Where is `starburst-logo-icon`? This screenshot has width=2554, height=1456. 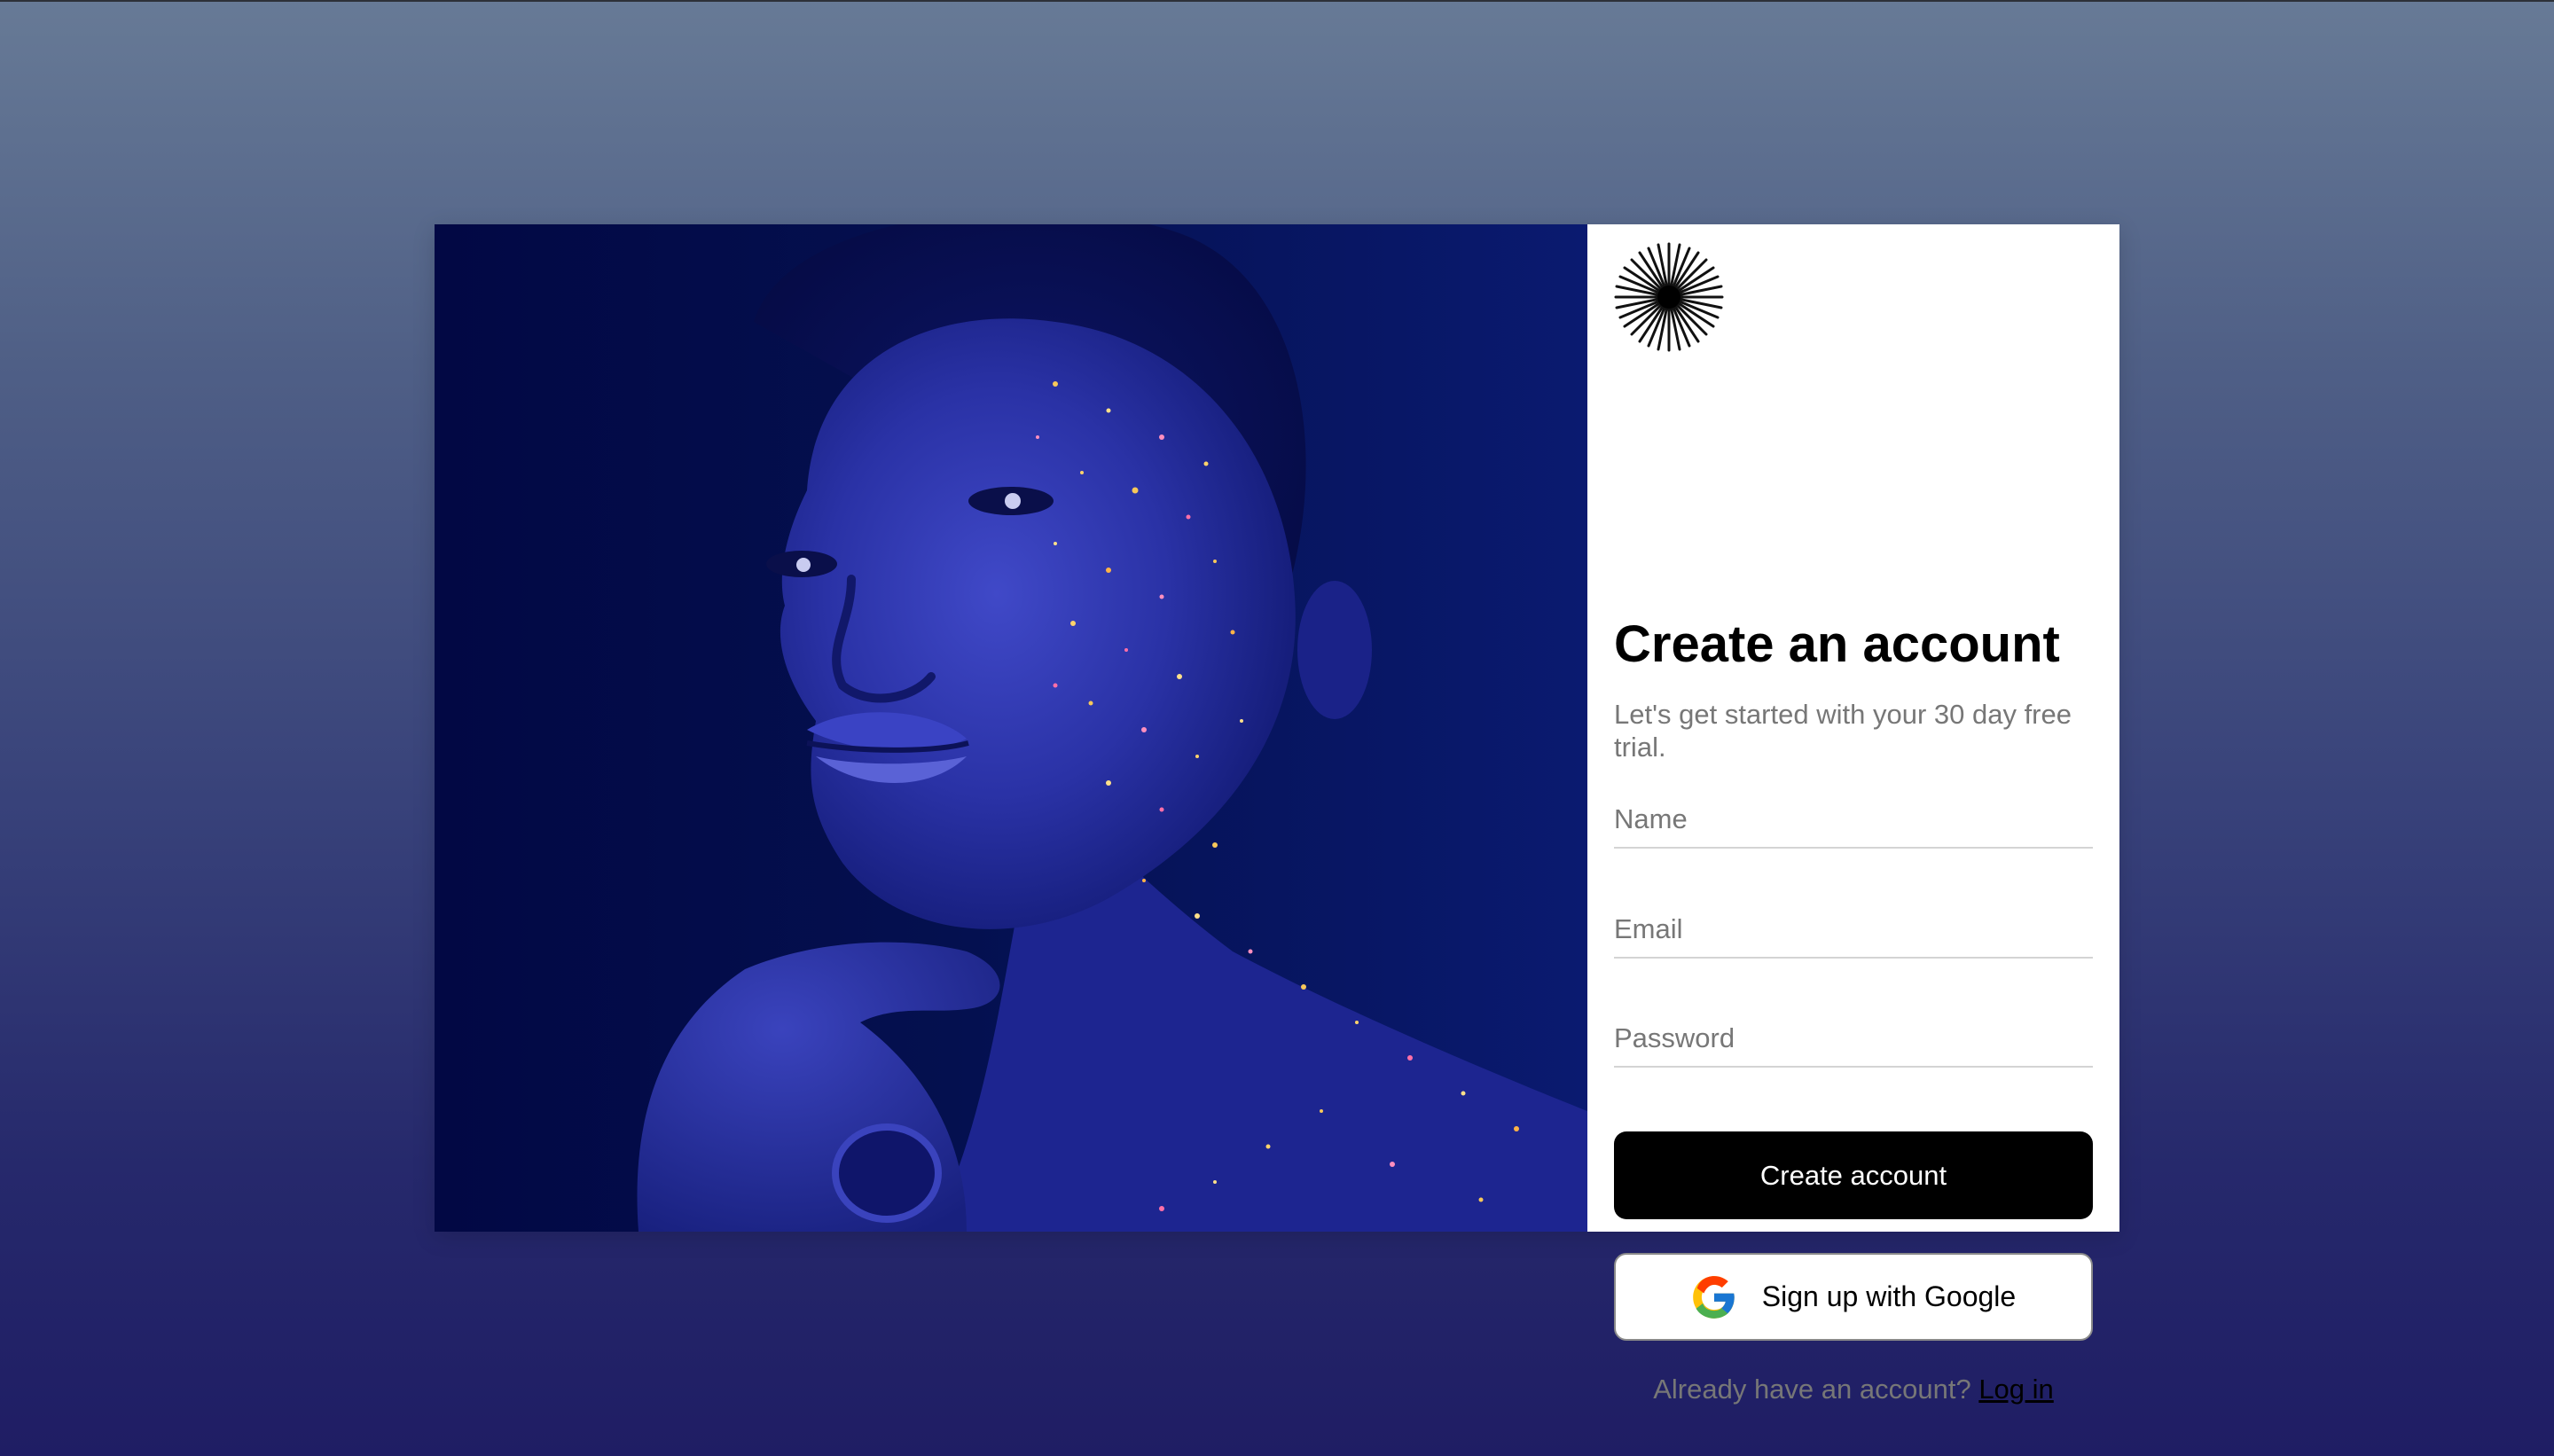 starburst-logo-icon is located at coordinates (1669, 297).